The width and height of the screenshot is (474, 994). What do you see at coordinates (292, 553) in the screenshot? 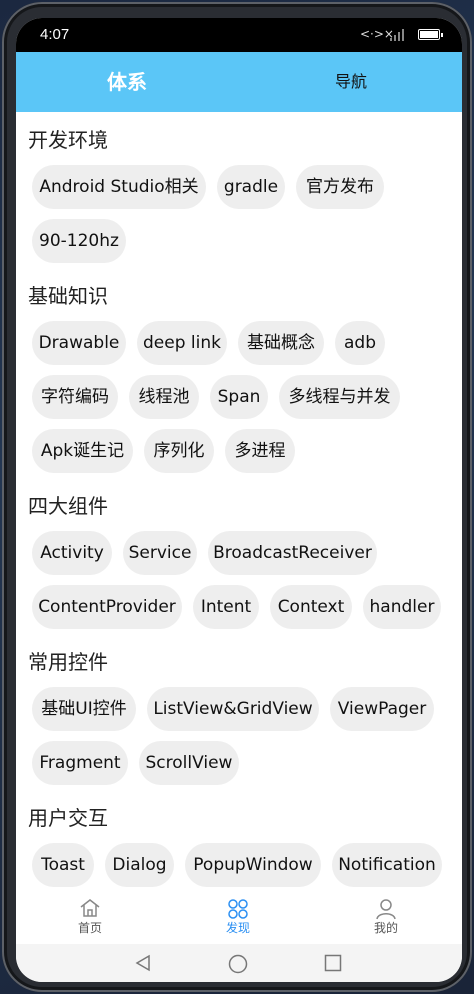
I see `chip: BroadcastReceiver` at bounding box center [292, 553].